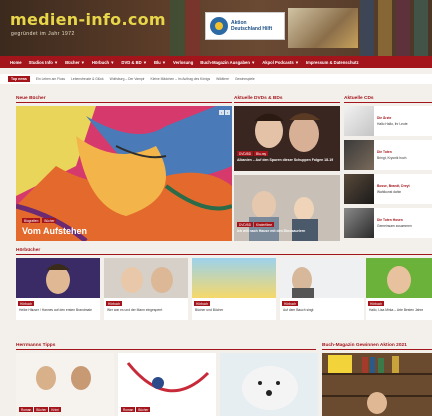 The image size is (432, 416). Describe the element at coordinates (222, 79) in the screenshot. I see `ticker-item: Wildtiere` at that location.